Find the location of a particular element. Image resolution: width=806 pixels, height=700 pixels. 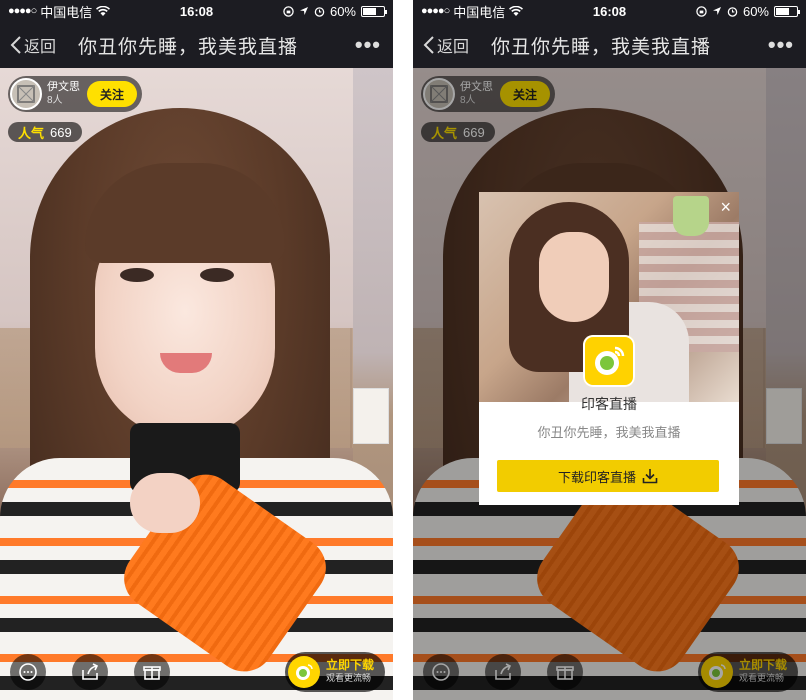

popularity-value: 669 is located at coordinates (61, 132).